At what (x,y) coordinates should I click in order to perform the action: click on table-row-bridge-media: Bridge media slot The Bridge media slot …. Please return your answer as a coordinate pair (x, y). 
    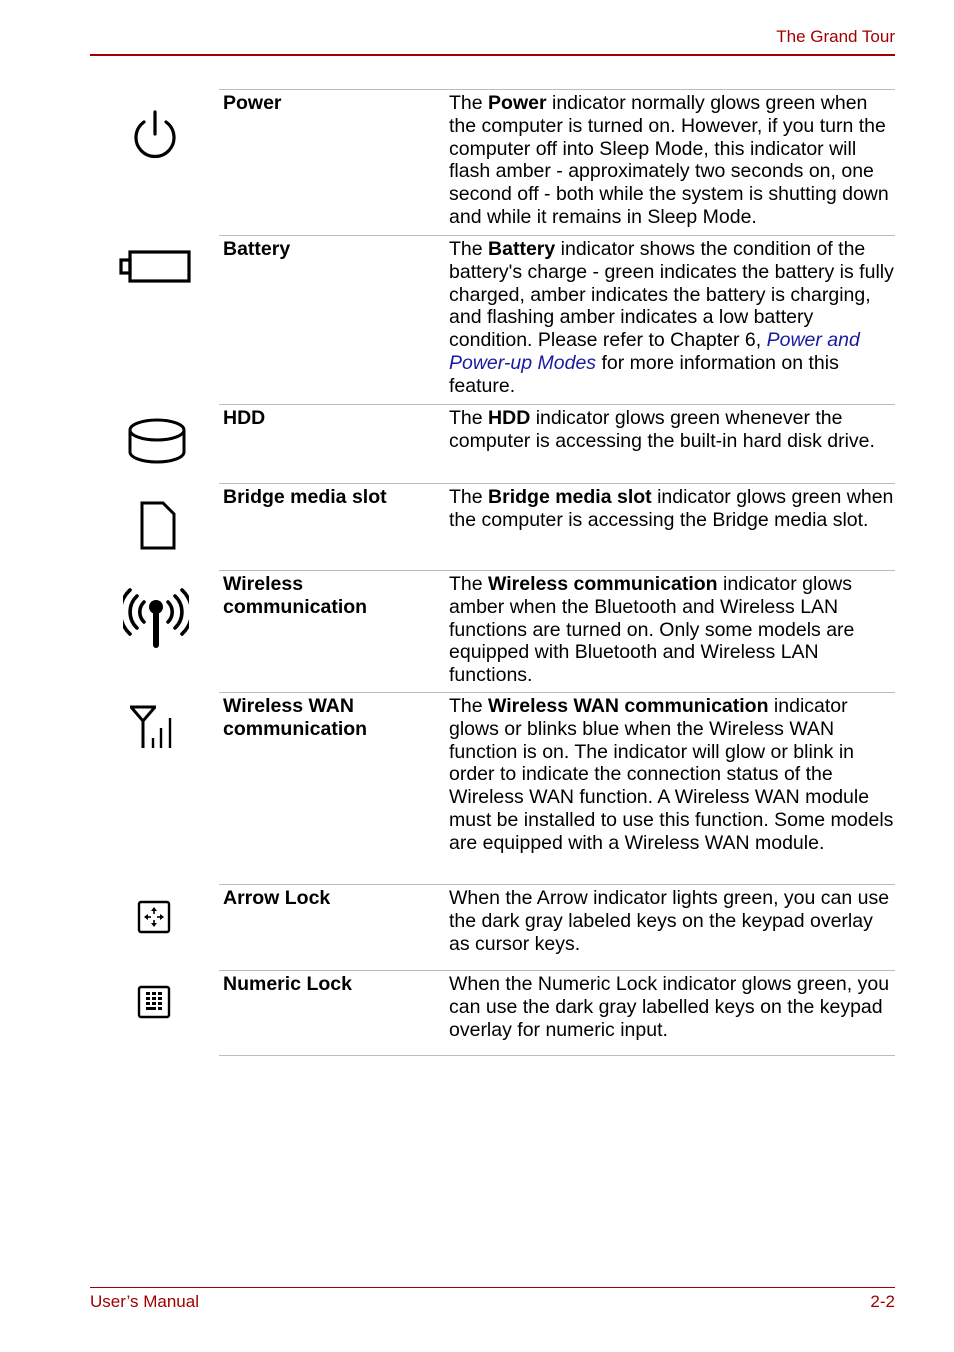
    Looking at the image, I should click on (557, 526).